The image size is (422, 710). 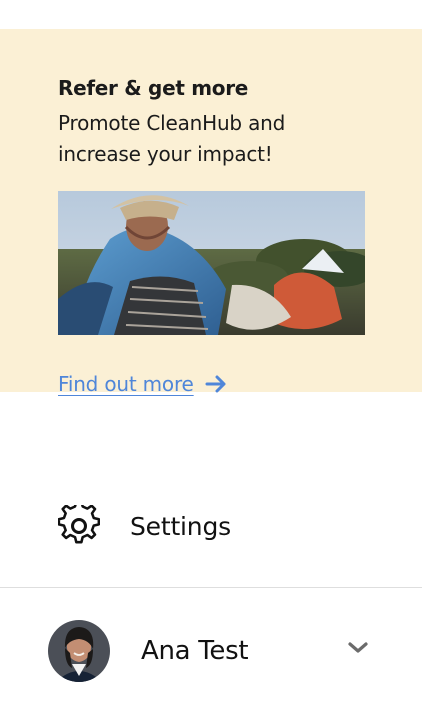 I want to click on chevron-down-icon, so click(x=358, y=648).